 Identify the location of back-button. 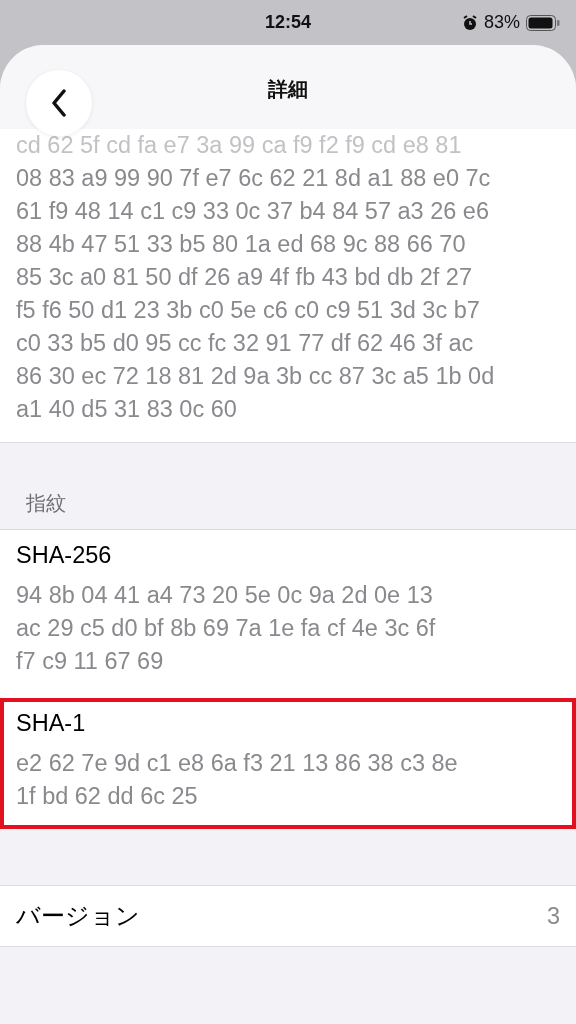
(59, 103).